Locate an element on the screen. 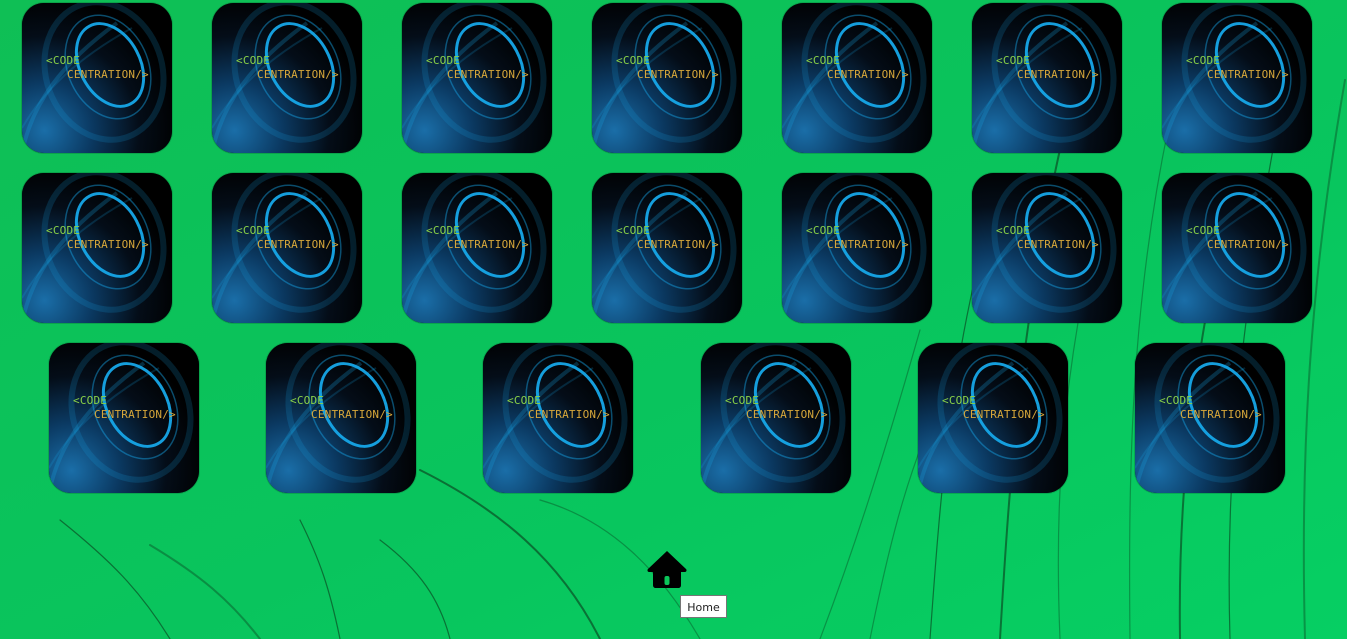 This screenshot has width=1347, height=639. home-tooltip: Home is located at coordinates (703, 606).